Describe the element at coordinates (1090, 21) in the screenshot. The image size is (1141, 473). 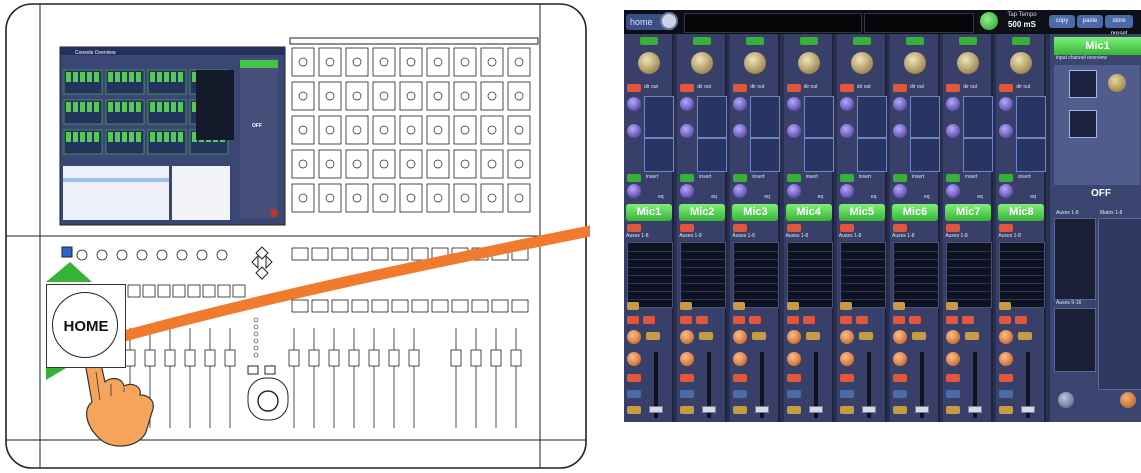
I see `paste-button: paste` at that location.